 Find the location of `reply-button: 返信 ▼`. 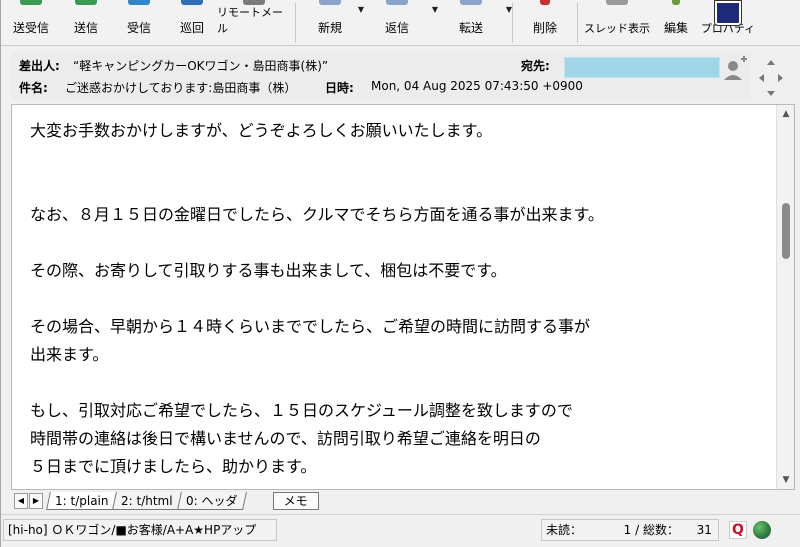

reply-button: 返信 ▼ is located at coordinates (399, 22).